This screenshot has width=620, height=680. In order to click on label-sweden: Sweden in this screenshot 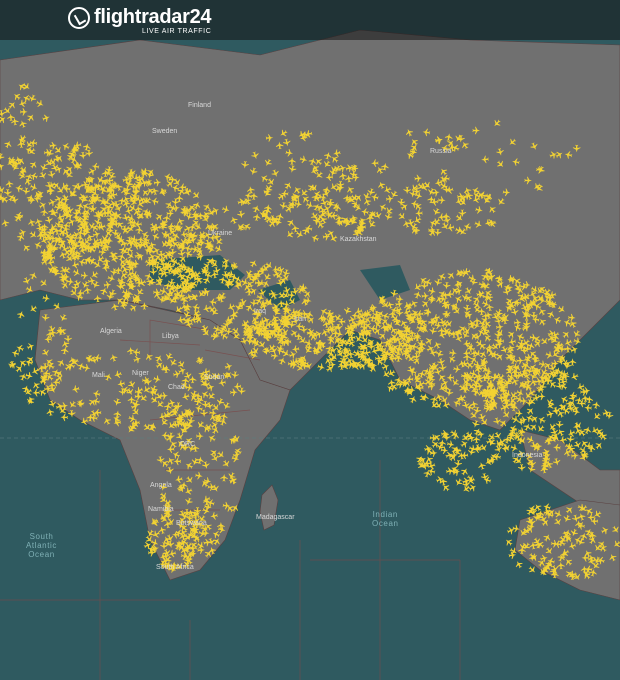, I will do `click(165, 131)`.